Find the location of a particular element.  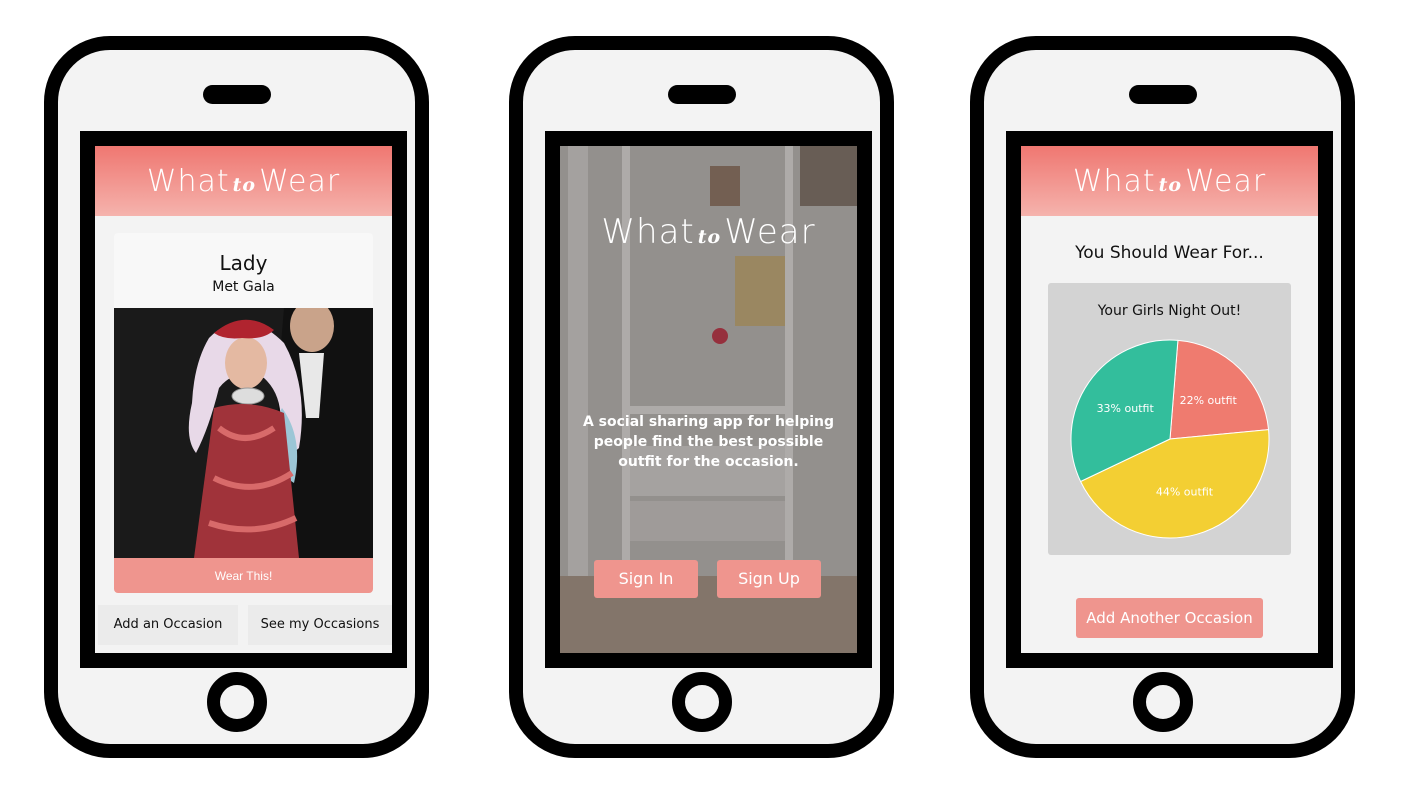

logo-word-wear: Wear is located at coordinates (300, 181).